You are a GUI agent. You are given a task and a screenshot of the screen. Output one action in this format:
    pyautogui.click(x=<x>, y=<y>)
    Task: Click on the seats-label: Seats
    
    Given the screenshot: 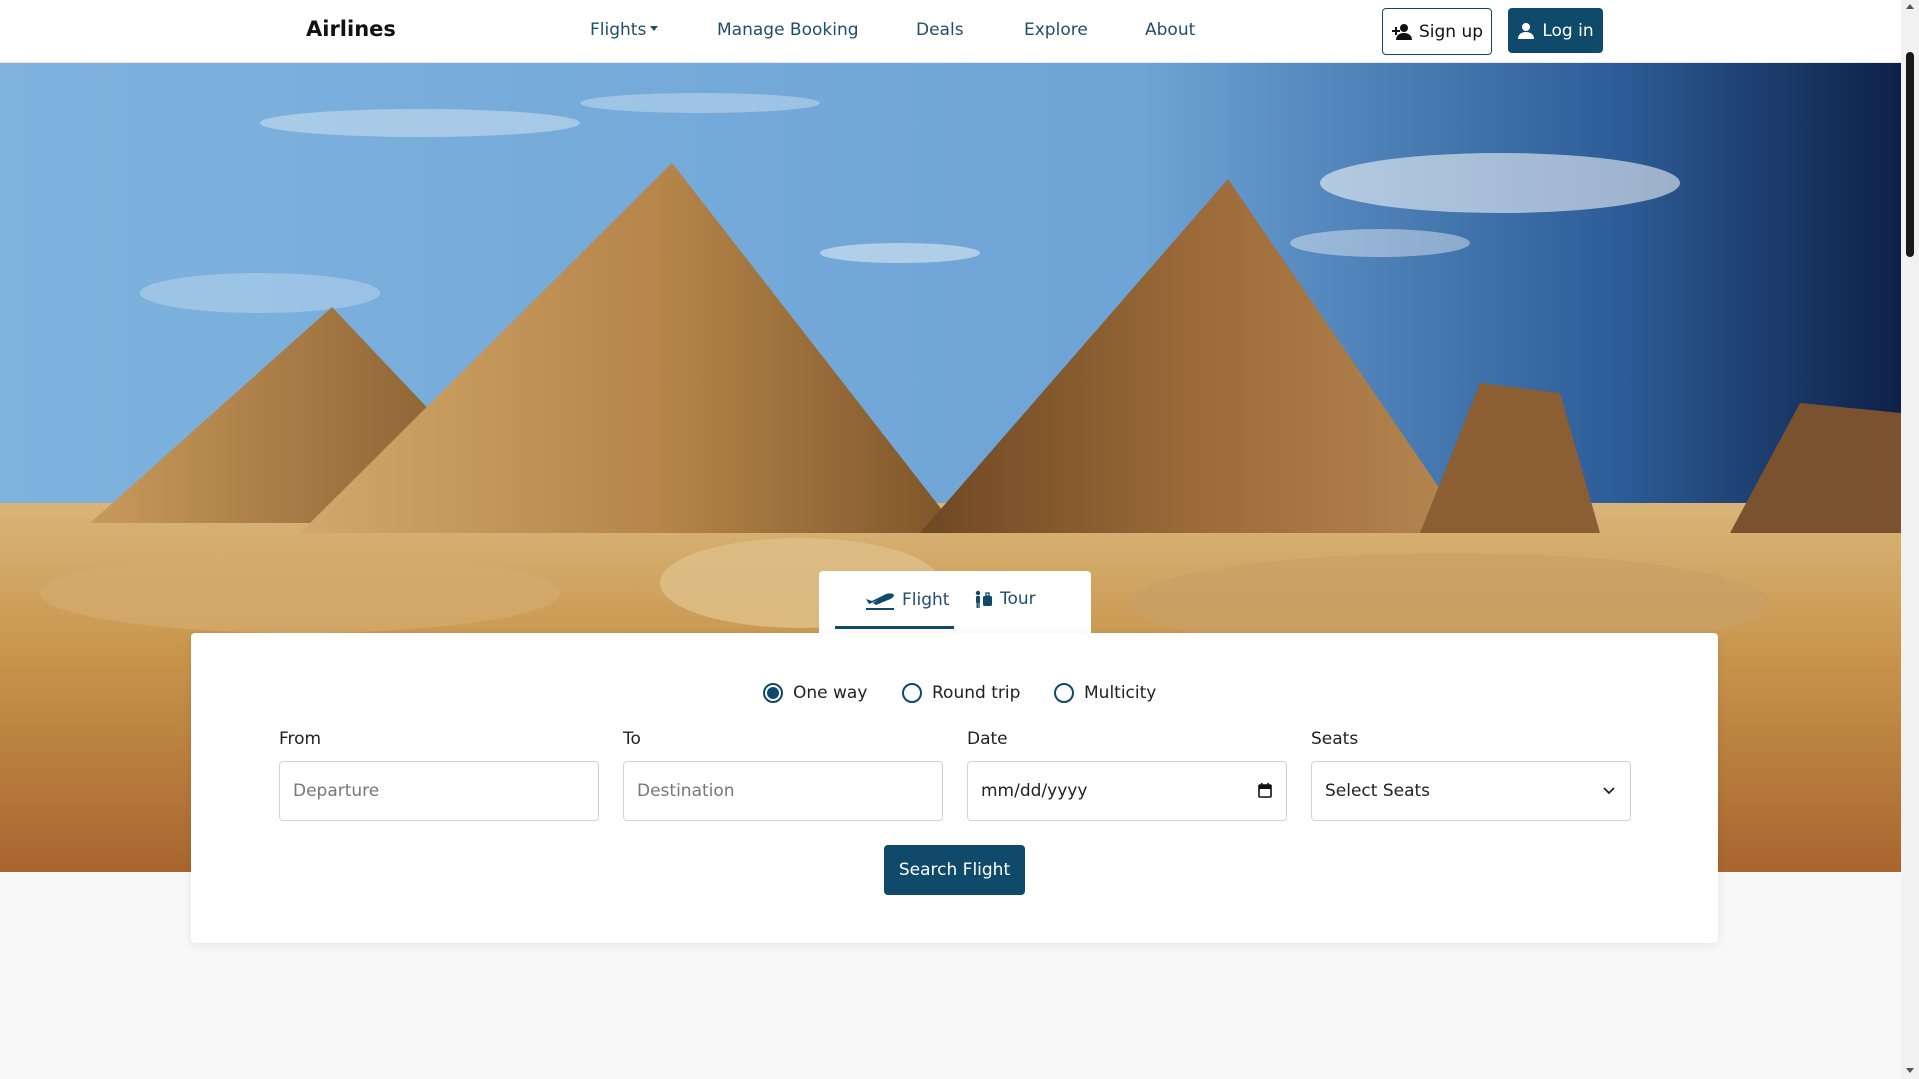 What is the action you would take?
    pyautogui.click(x=1335, y=739)
    